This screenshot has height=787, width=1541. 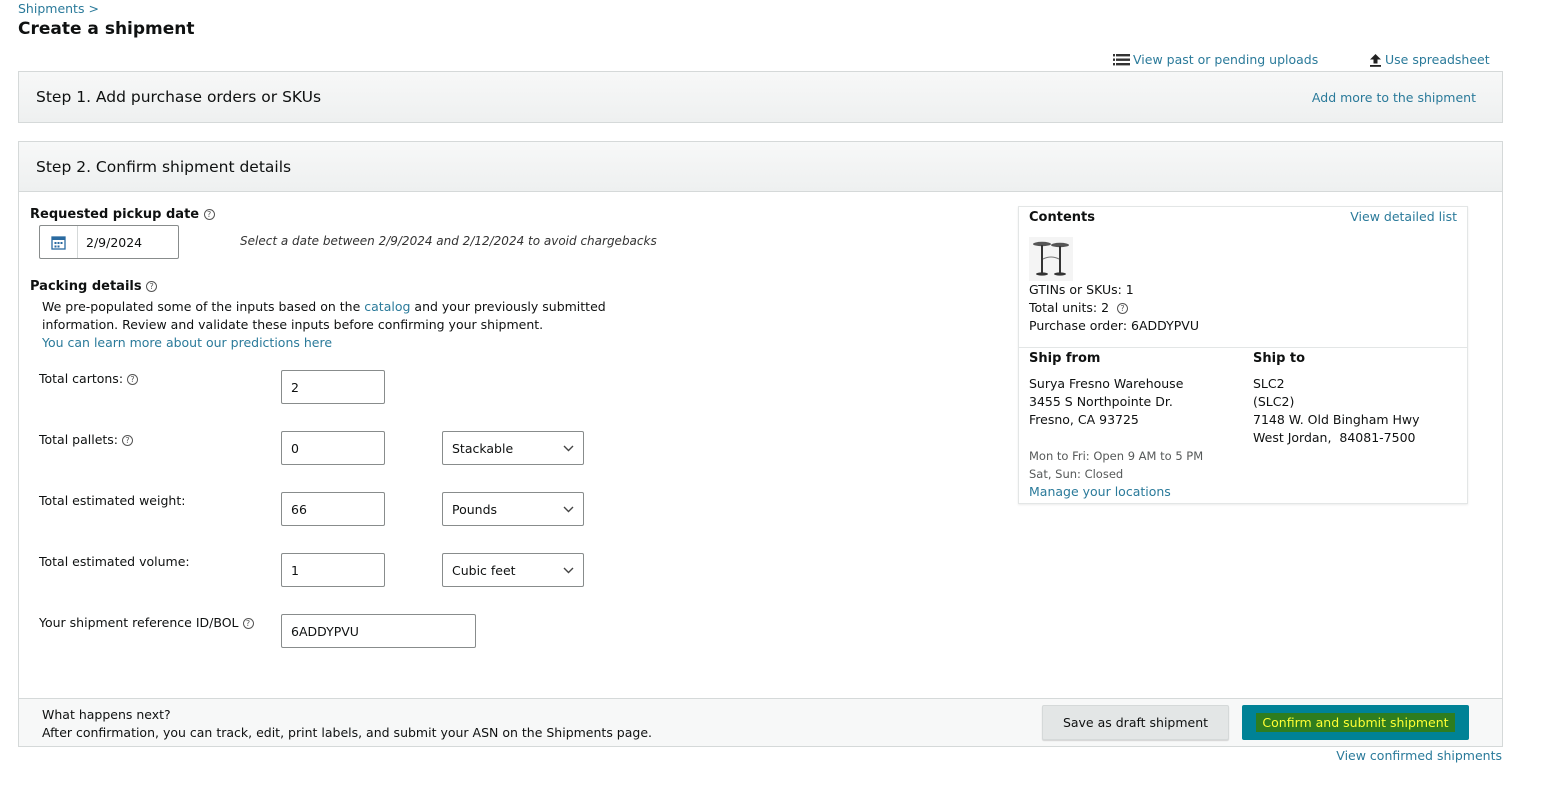 I want to click on reference-id-label: Your shipment reference ID/BOL, so click(x=139, y=622).